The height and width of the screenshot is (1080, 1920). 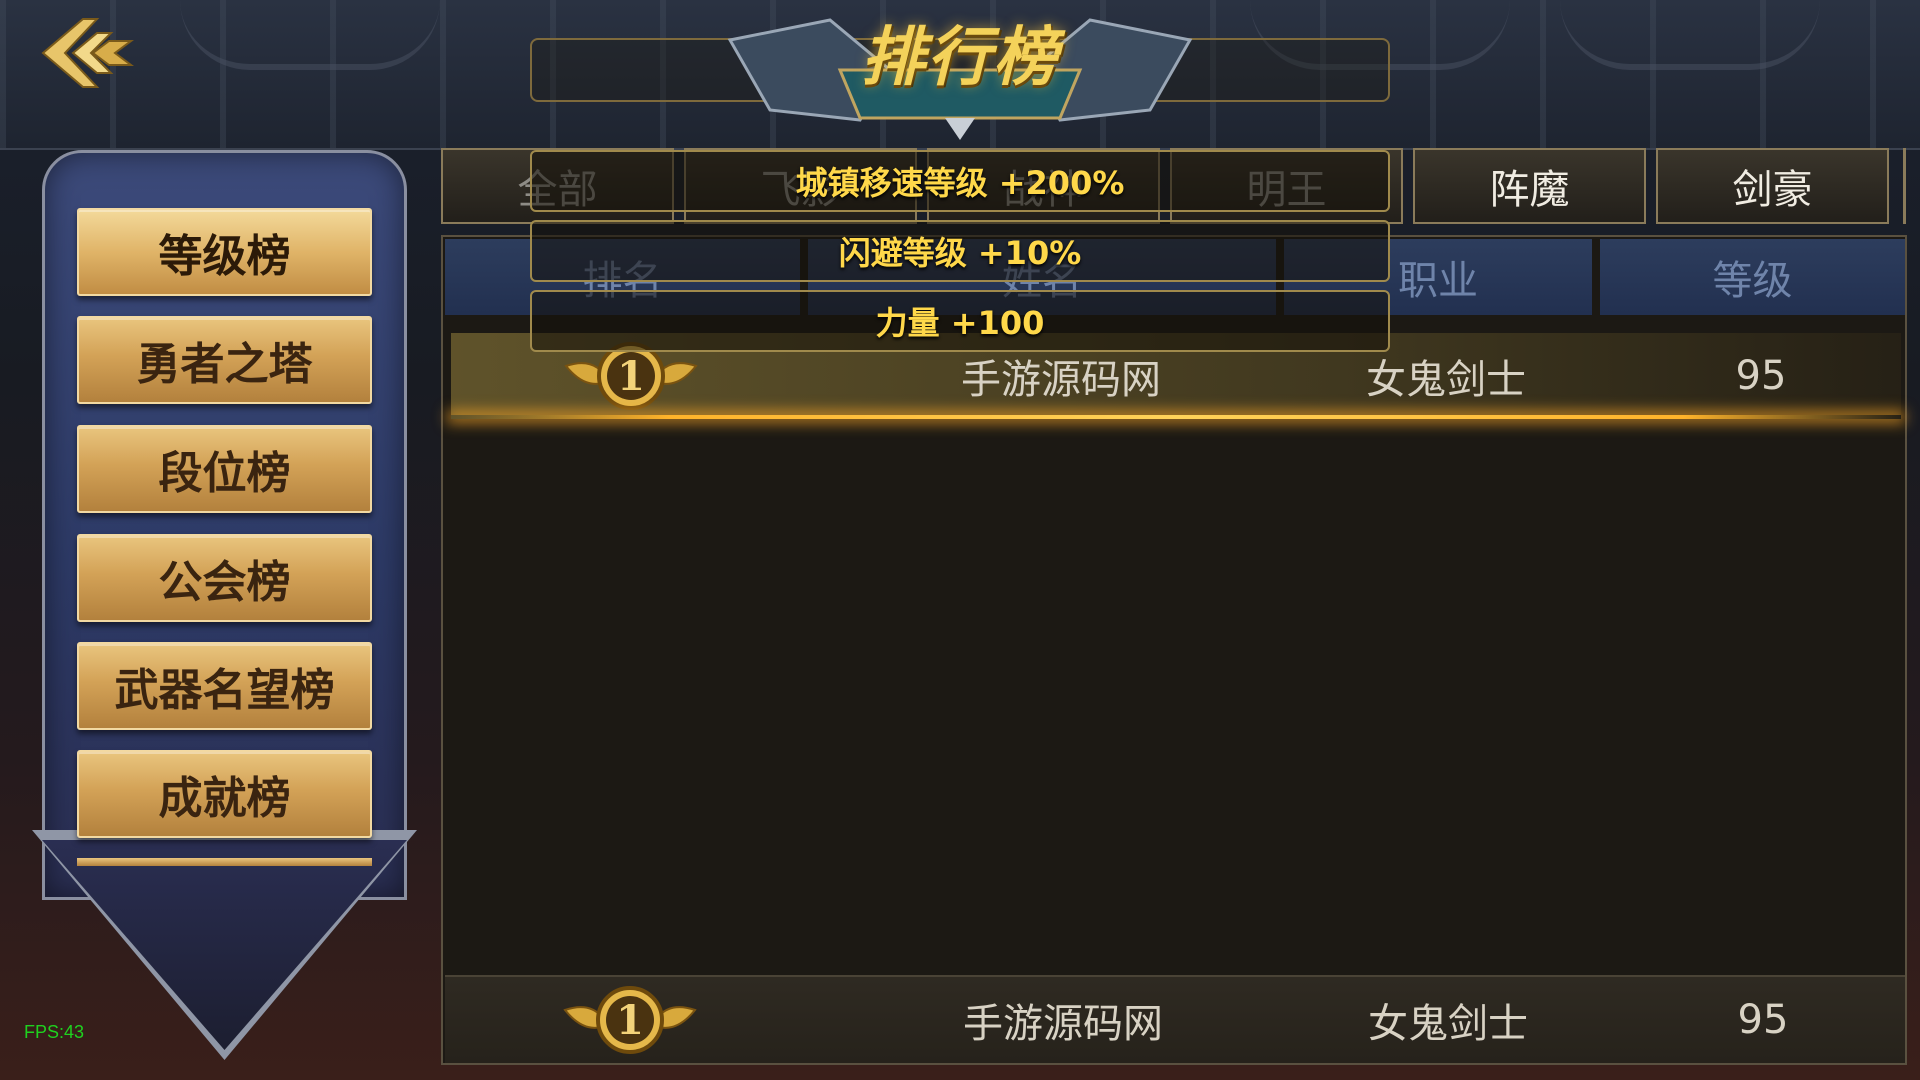 I want to click on tab-label: 阵魔, so click(x=1529, y=190).